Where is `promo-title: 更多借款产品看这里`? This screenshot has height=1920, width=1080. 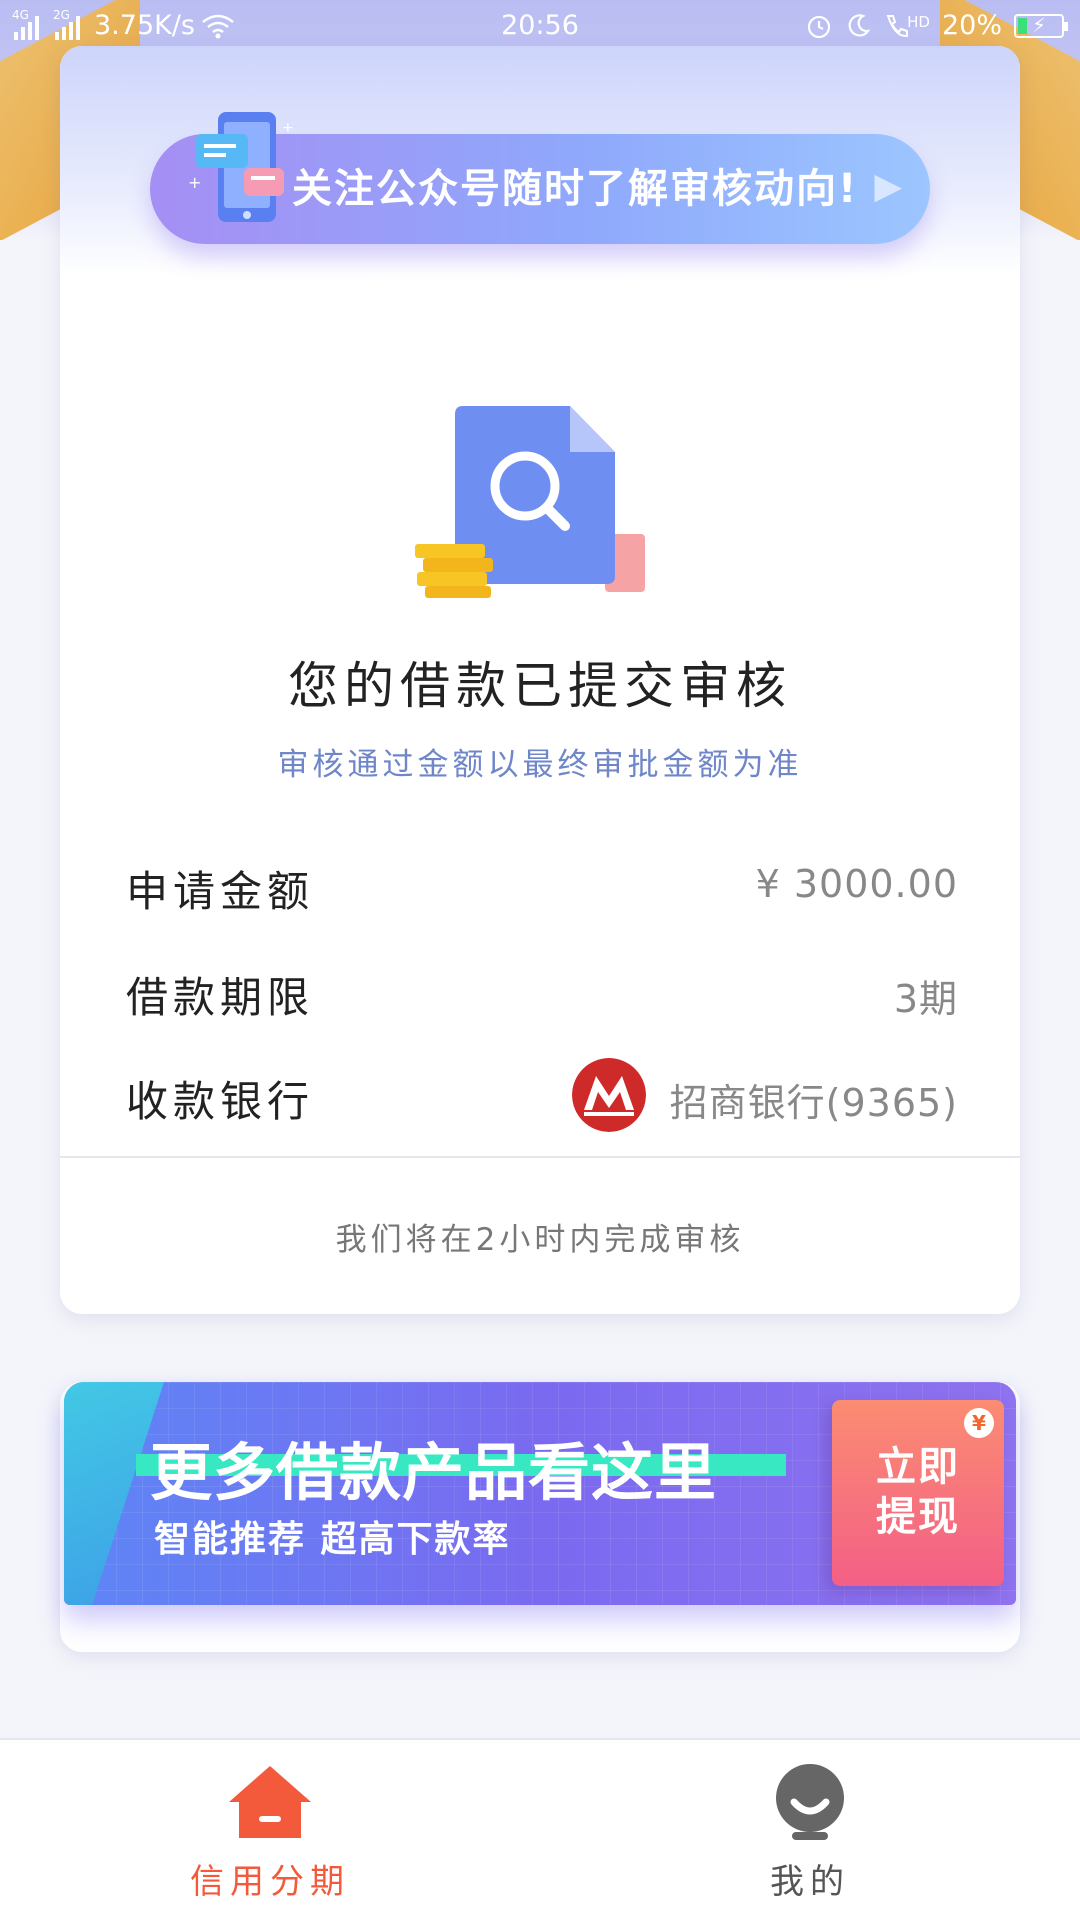
promo-title: 更多借款产品看这里 is located at coordinates (434, 1472).